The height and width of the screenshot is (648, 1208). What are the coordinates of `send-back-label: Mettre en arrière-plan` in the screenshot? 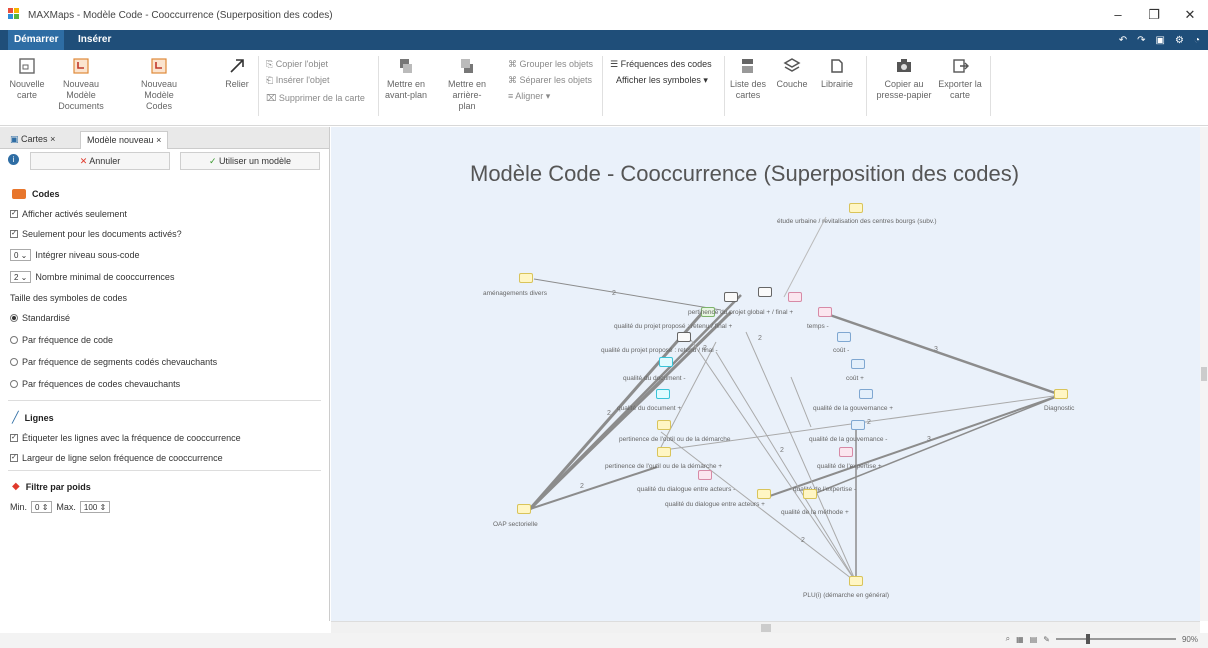 It's located at (467, 95).